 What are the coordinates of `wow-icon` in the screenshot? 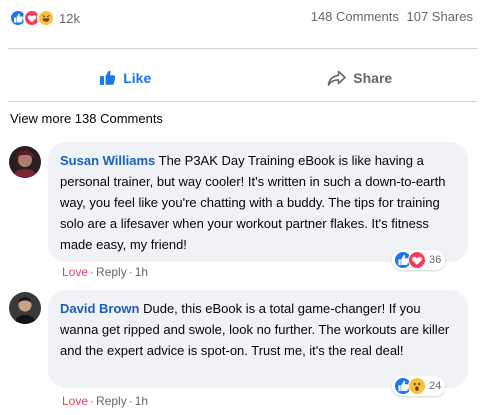 It's located at (417, 386).